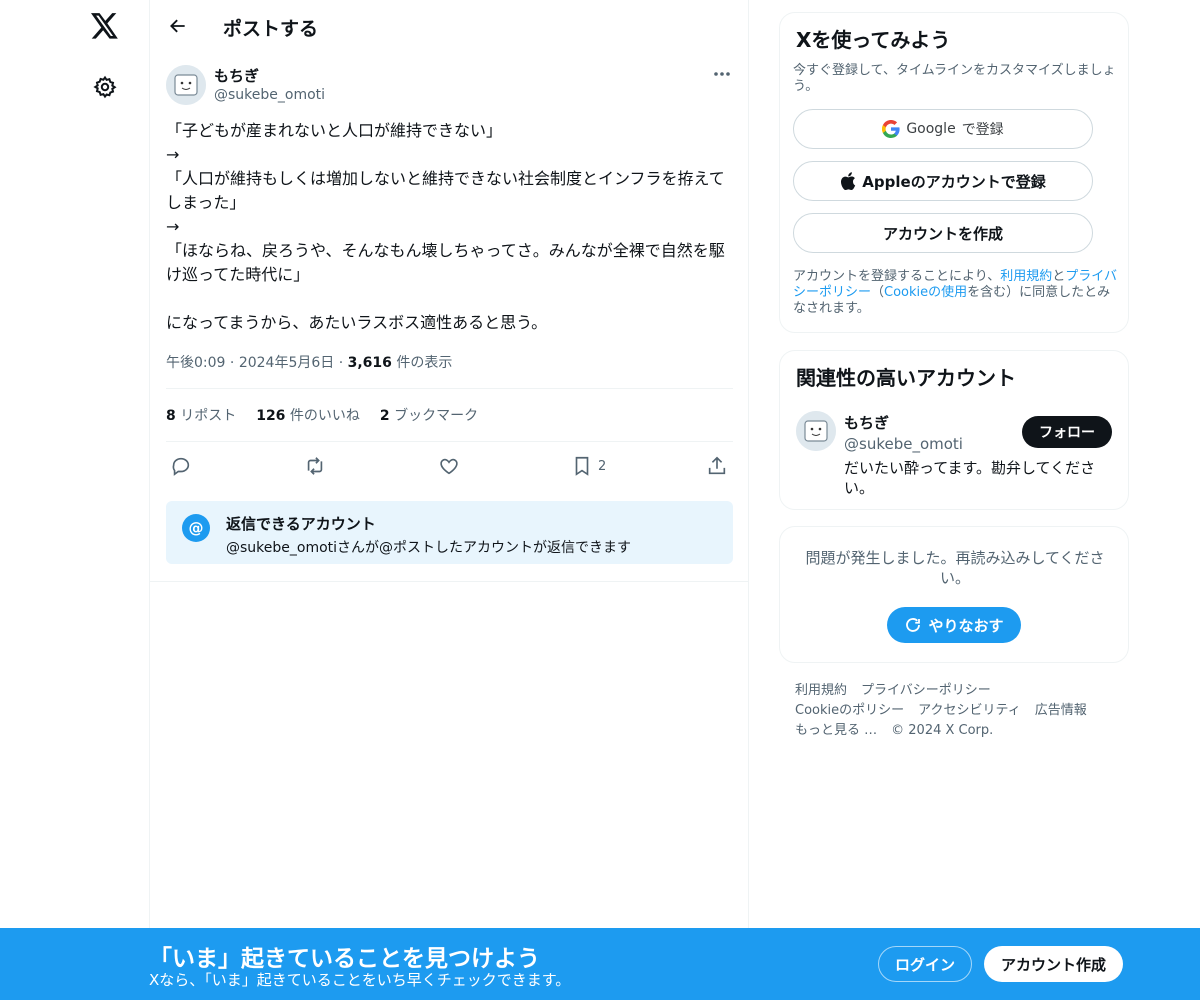  I want to click on google-signup-suffix: で登録, so click(982, 130).